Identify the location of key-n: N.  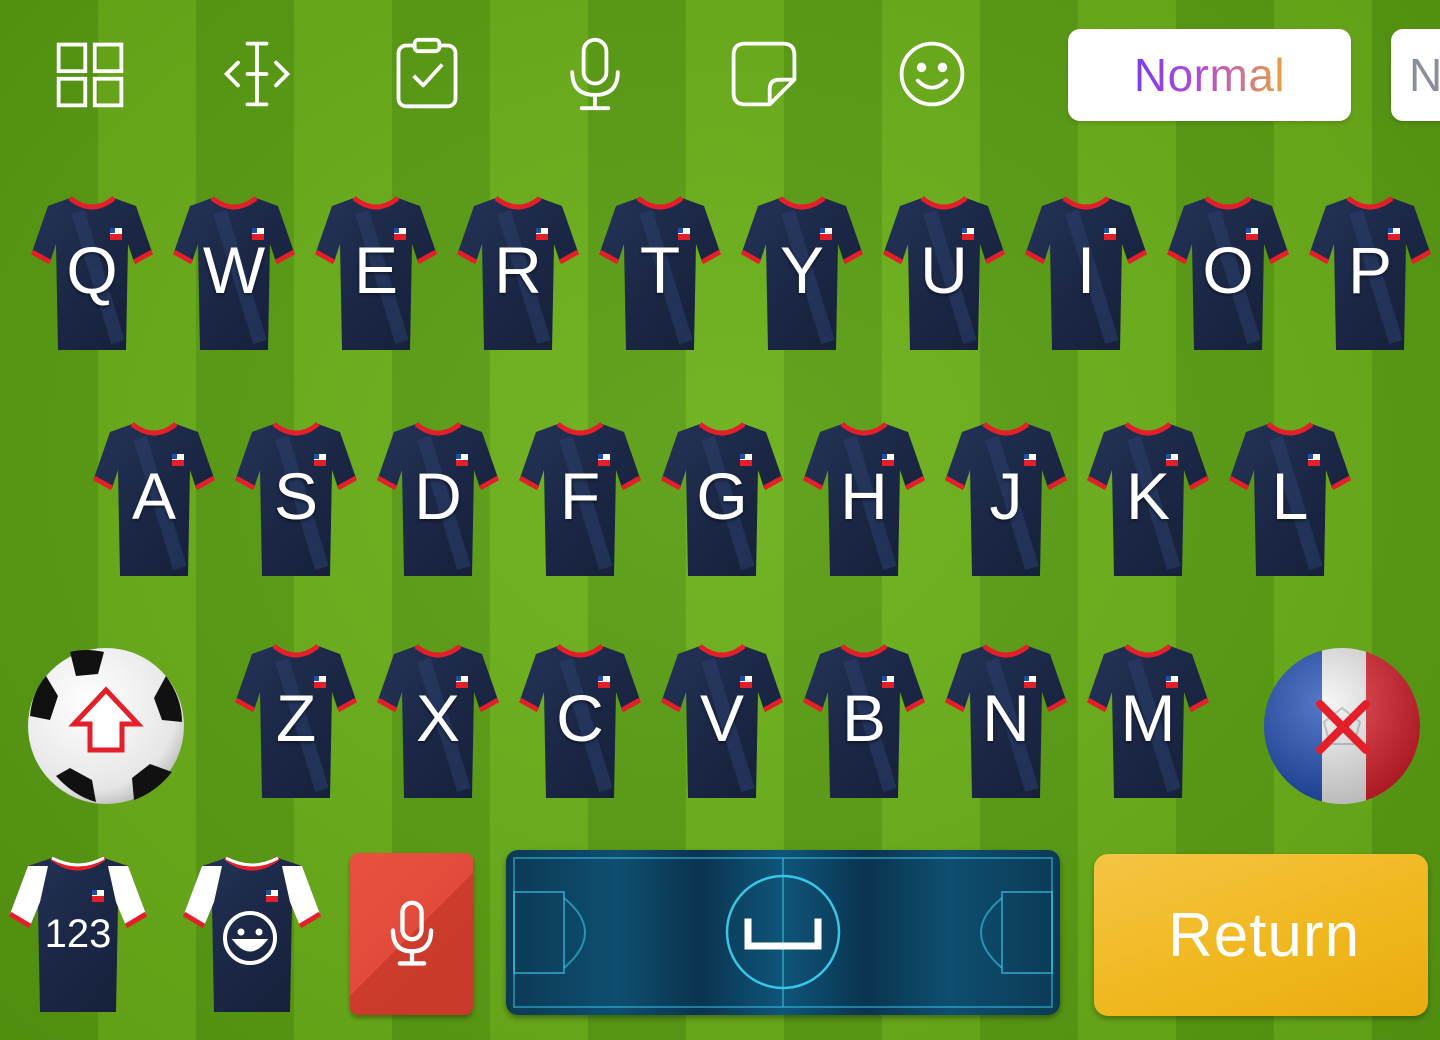
(1006, 722).